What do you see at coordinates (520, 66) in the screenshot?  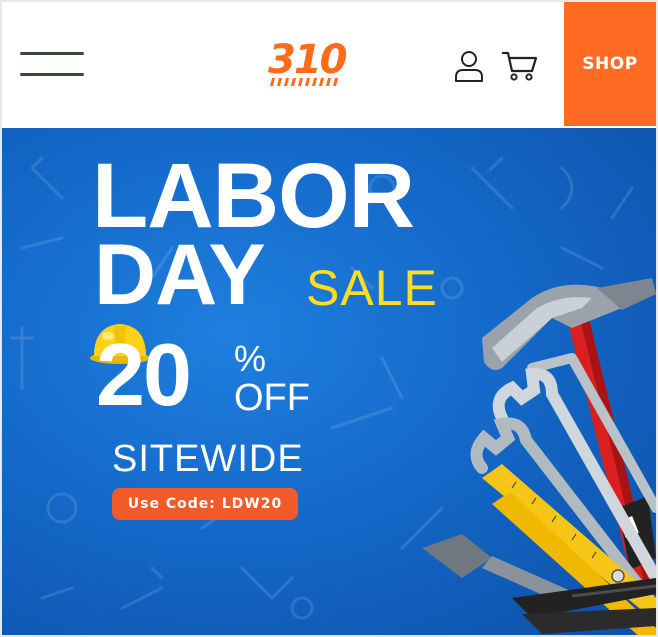 I see `cart-icon` at bounding box center [520, 66].